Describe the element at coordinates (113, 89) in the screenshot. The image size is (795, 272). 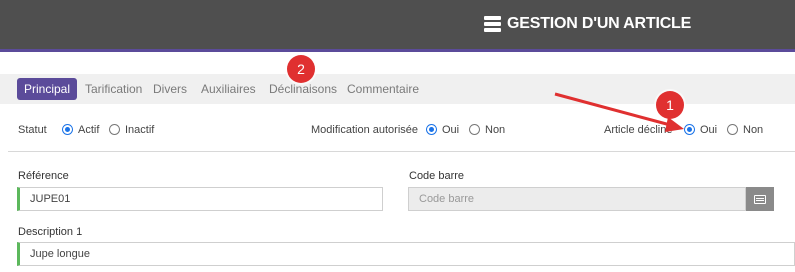
I see `tab-tarification: Tarification` at that location.